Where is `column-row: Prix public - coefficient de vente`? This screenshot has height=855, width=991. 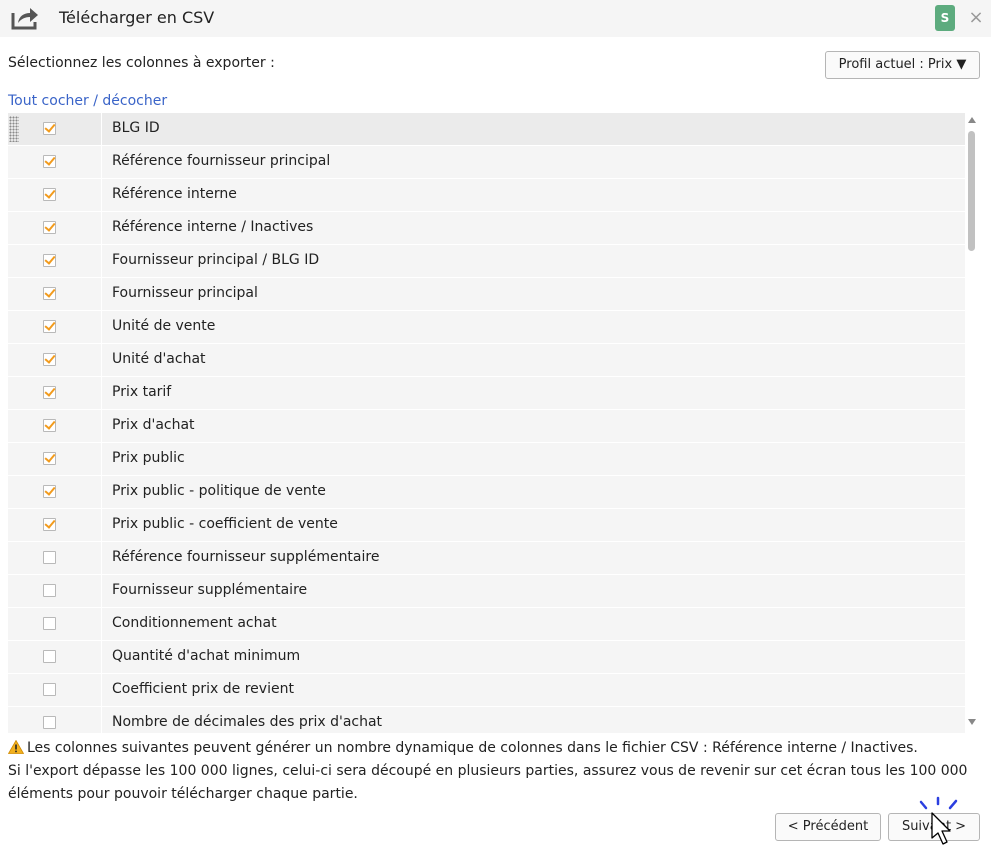 column-row: Prix public - coefficient de vente is located at coordinates (486, 525).